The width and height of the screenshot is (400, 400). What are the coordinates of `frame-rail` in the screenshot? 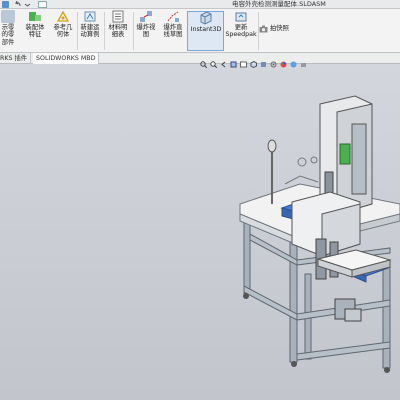 It's located at (270, 303).